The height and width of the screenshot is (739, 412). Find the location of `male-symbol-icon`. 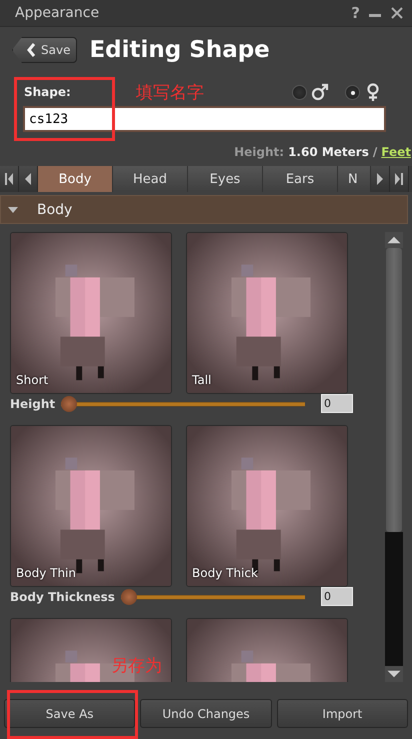

male-symbol-icon is located at coordinates (320, 92).